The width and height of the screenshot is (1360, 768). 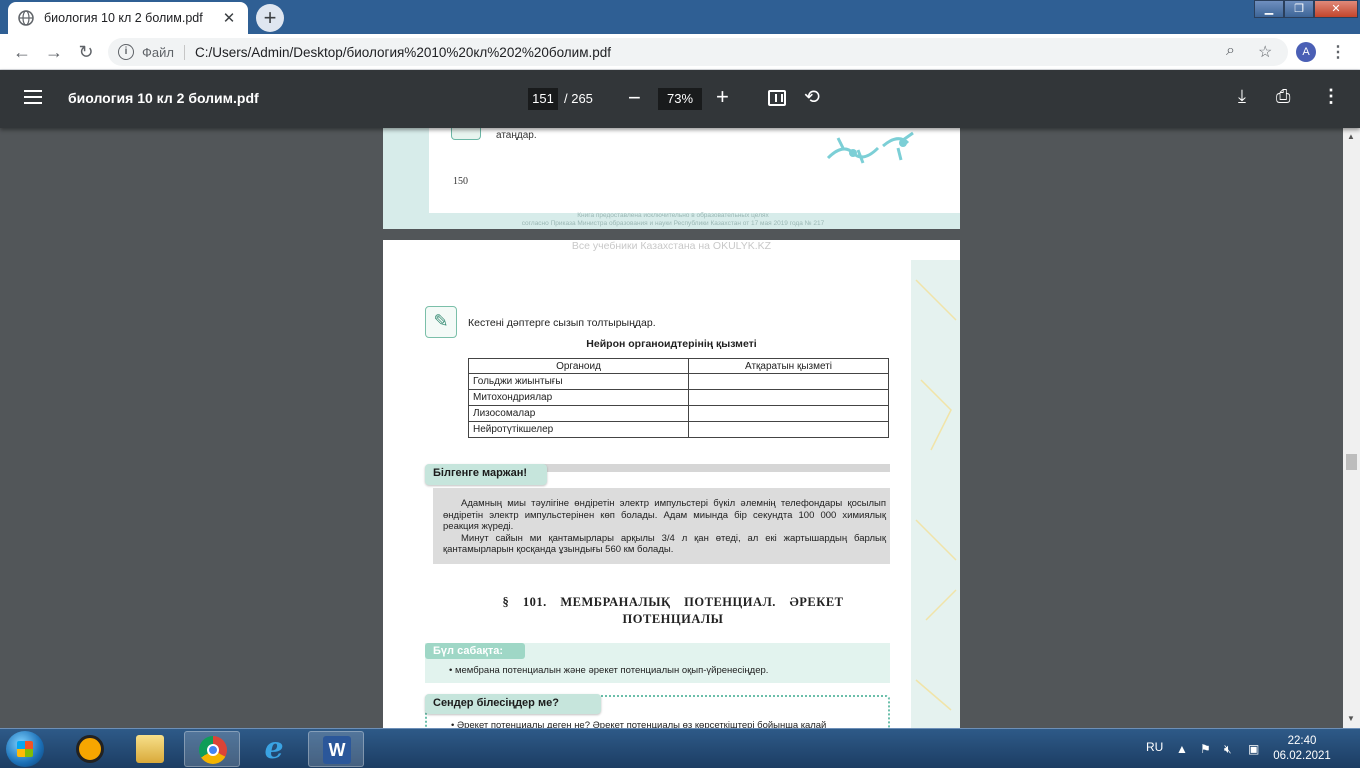 I want to click on scroll-up-arrow-icon: ▲, so click(x=1351, y=136).